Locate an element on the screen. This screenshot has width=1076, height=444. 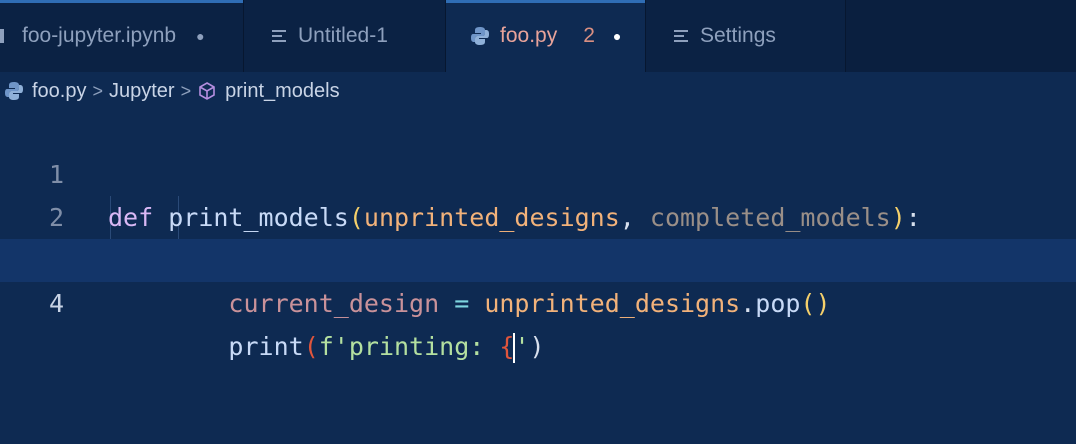
breadcrumb-section: Jupyter is located at coordinates (142, 91).